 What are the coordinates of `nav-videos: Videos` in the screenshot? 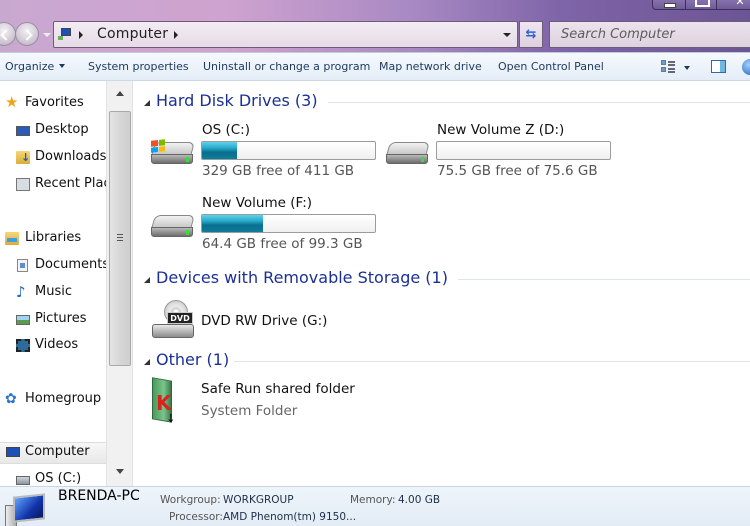 It's located at (53, 346).